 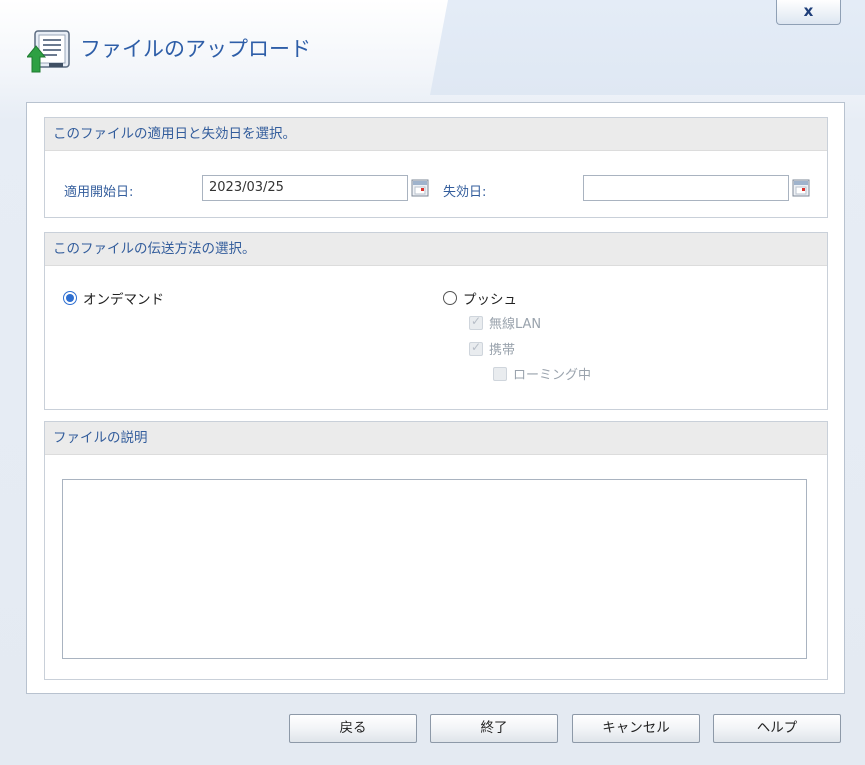 I want to click on push-radio, so click(x=450, y=298).